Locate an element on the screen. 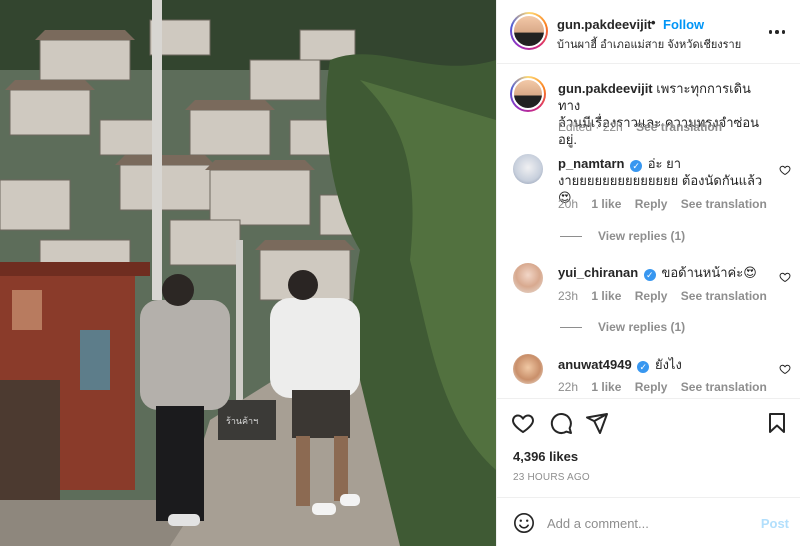  comment-line-1: ขอด้านหน้าค่ะ😍 is located at coordinates (709, 272).